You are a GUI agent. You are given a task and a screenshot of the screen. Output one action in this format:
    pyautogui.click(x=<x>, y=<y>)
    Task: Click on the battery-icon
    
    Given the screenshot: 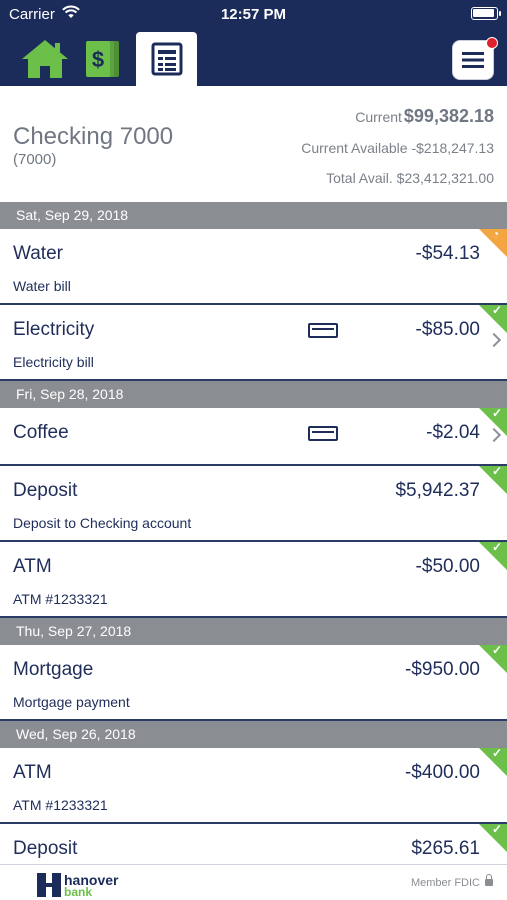 What is the action you would take?
    pyautogui.click(x=486, y=13)
    